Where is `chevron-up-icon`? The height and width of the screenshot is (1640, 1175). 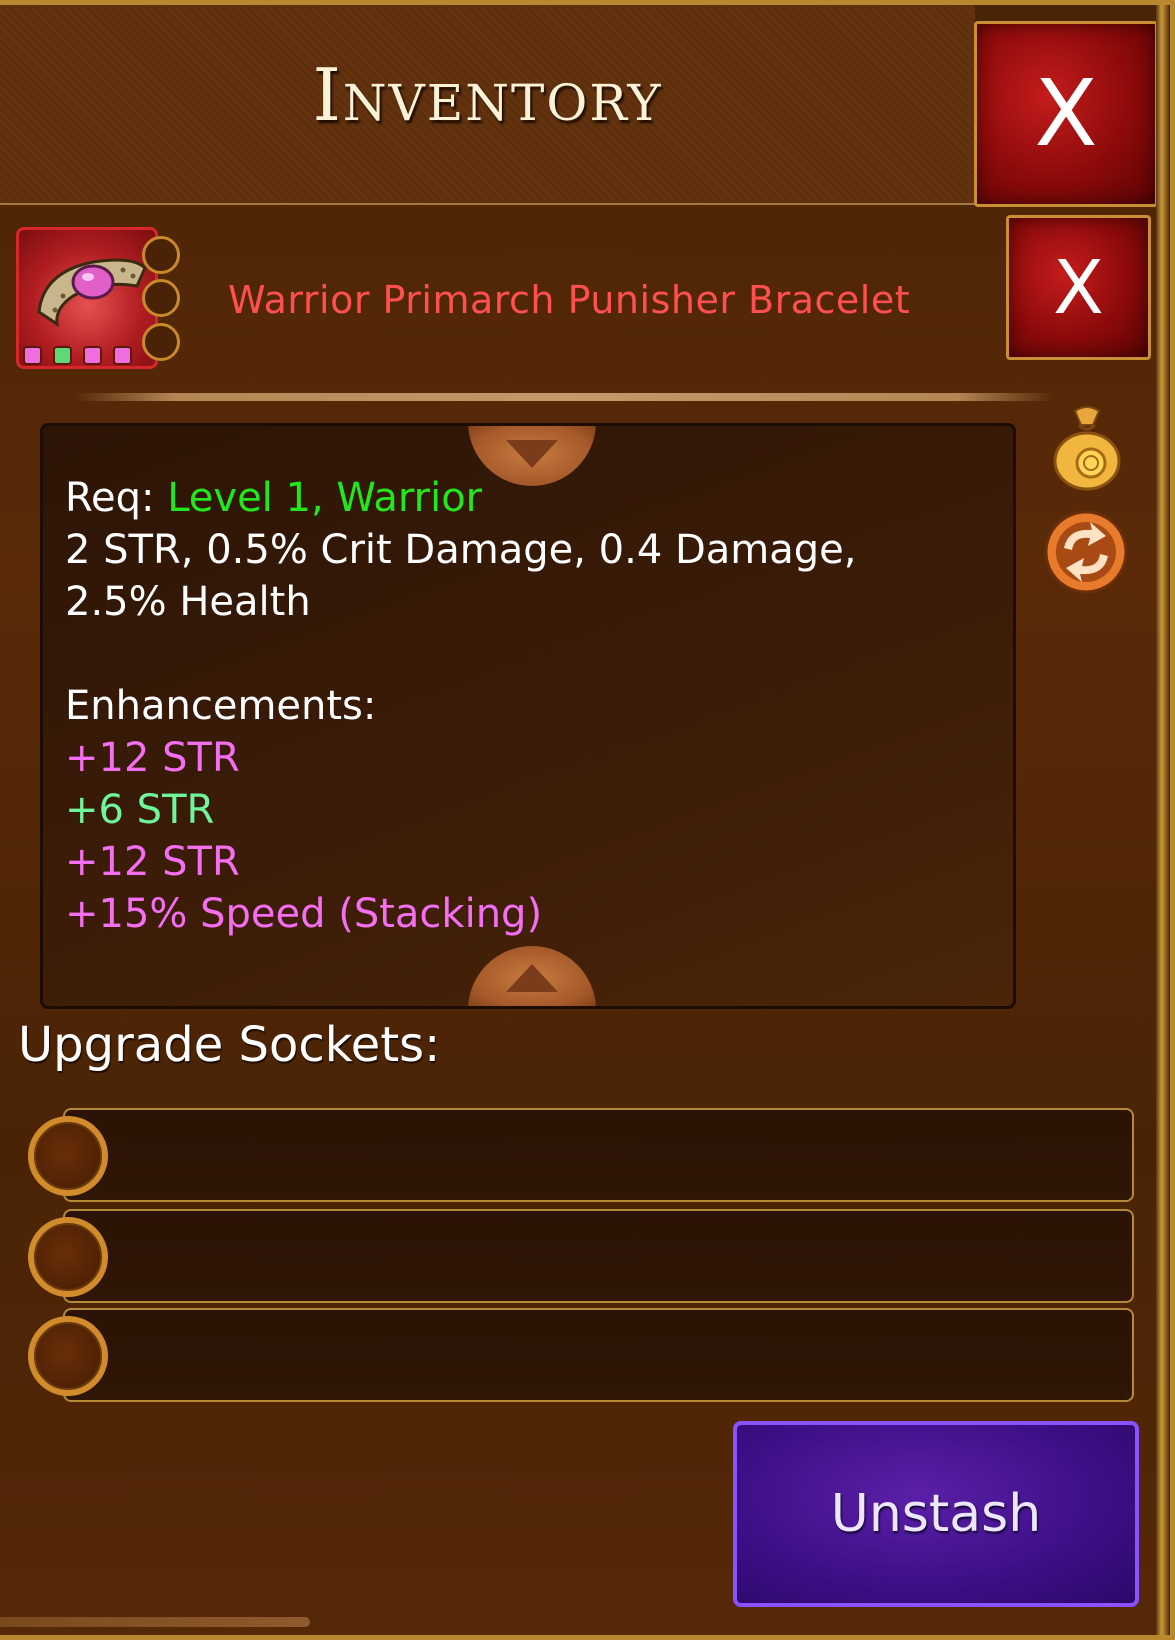
chevron-up-icon is located at coordinates (532, 978).